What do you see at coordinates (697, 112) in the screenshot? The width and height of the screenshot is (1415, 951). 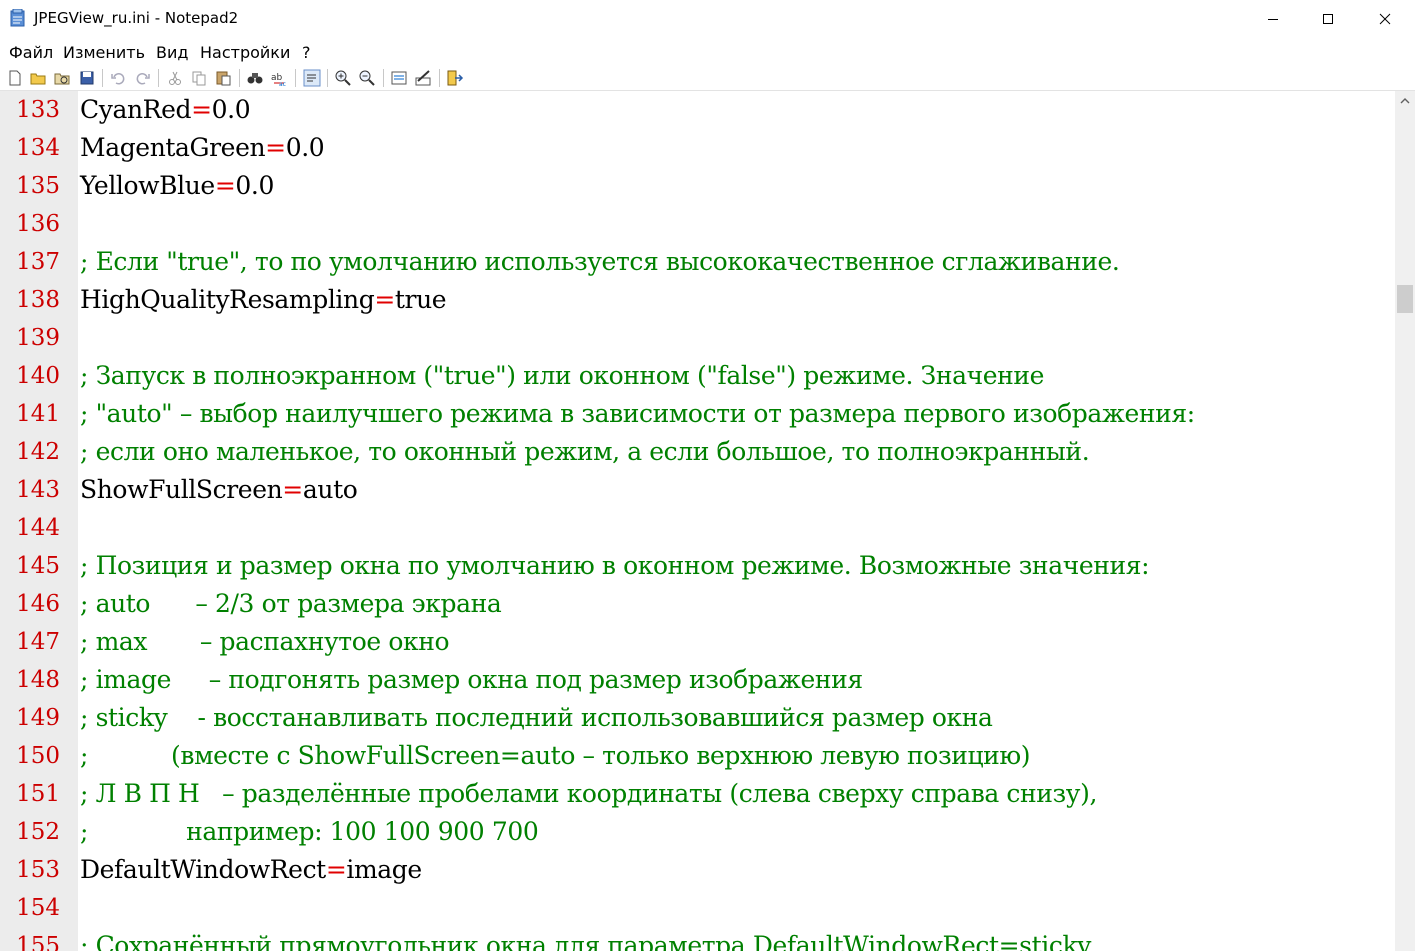 I see `editor-line: 133 CyanRed=0.0` at bounding box center [697, 112].